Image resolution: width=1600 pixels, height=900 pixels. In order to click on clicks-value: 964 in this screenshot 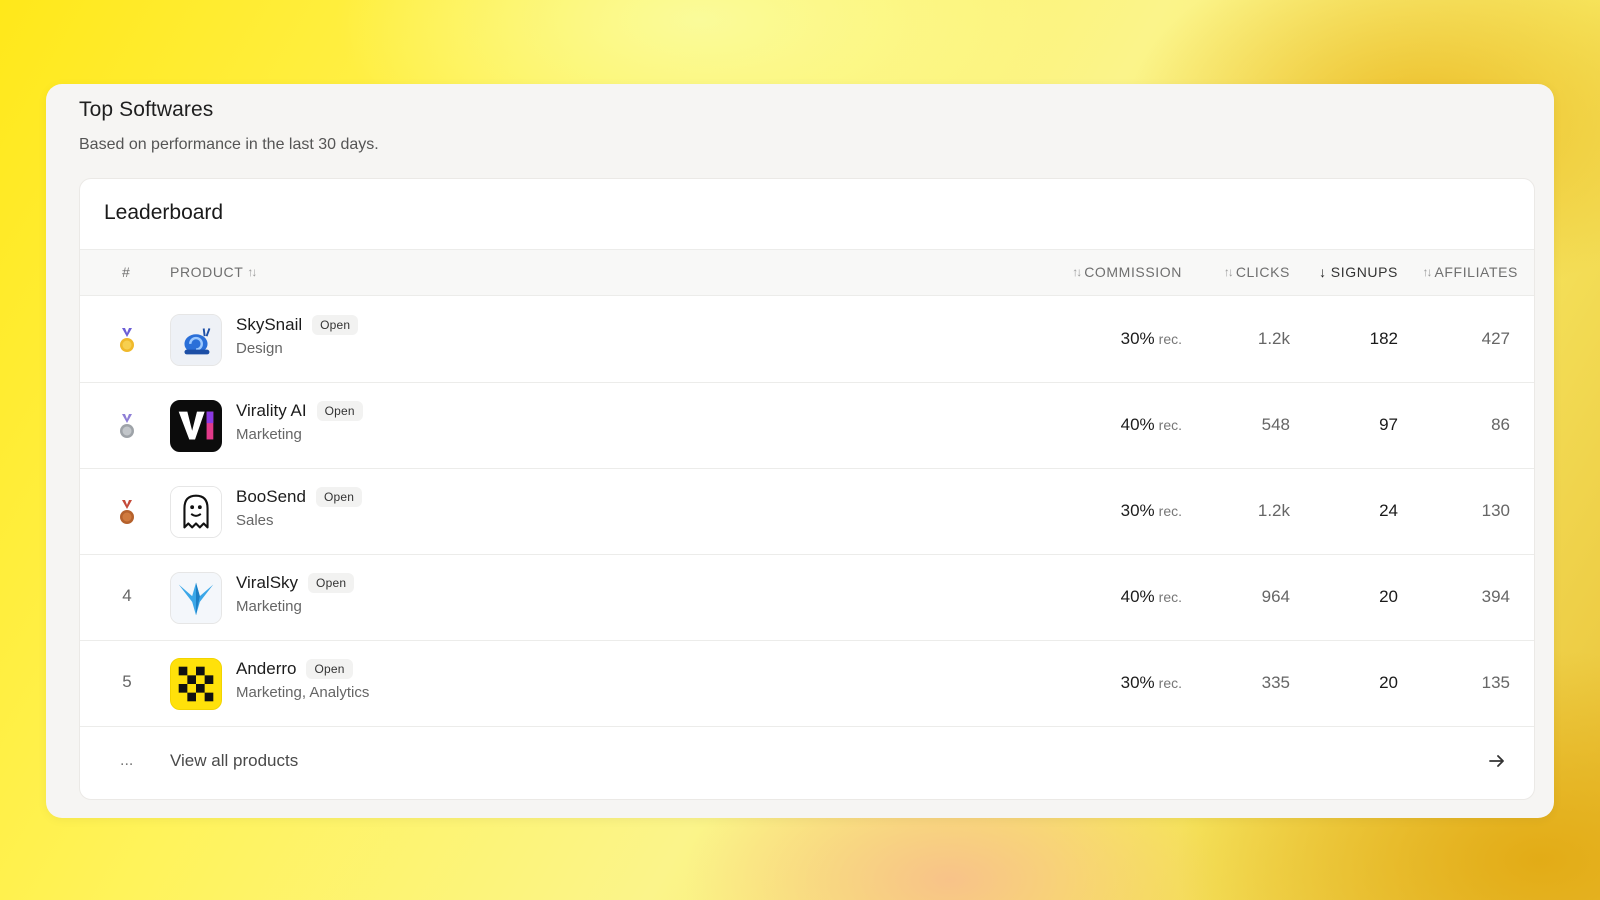, I will do `click(1275, 596)`.